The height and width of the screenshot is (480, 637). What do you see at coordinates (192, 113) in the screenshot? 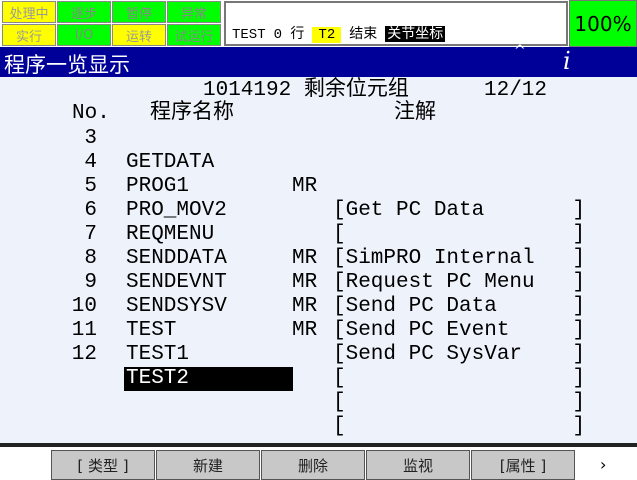
I see `col-name: 程序名称` at bounding box center [192, 113].